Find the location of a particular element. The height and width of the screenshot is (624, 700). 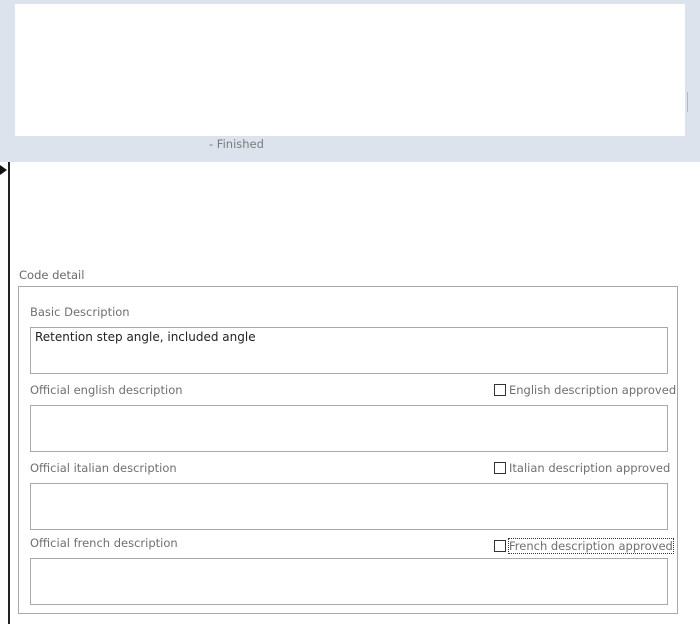

french-approved-checkbox: French description approved is located at coordinates (584, 546).